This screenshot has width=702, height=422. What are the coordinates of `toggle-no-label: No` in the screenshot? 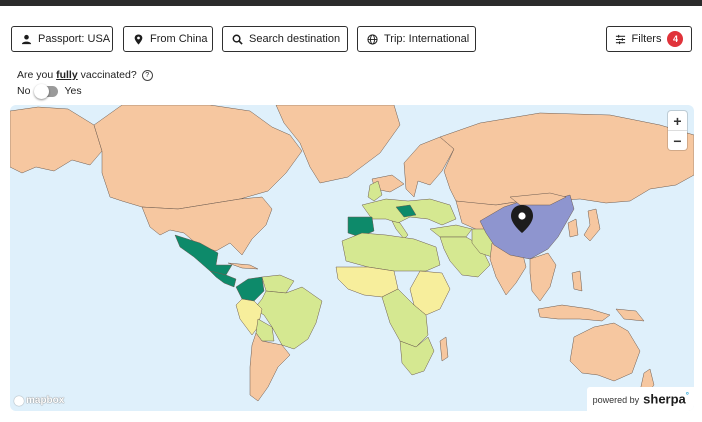 It's located at (24, 91).